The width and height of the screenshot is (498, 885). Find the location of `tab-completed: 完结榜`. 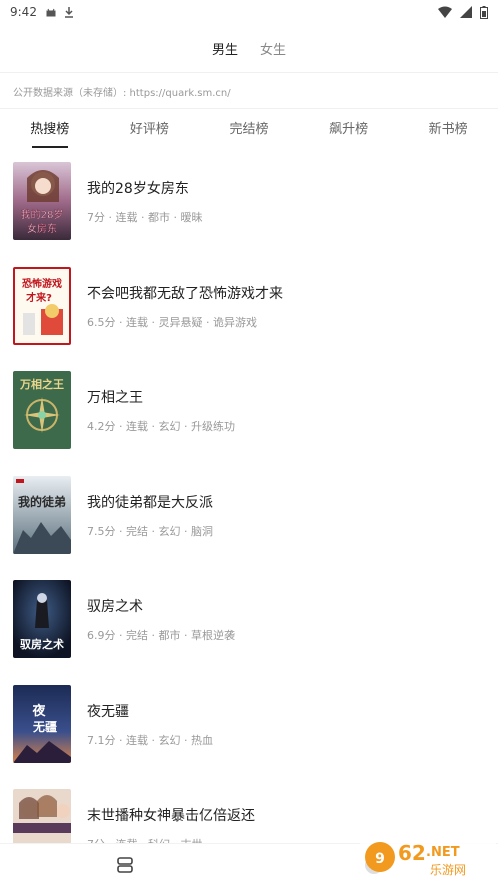

tab-completed: 完结榜 is located at coordinates (249, 131).